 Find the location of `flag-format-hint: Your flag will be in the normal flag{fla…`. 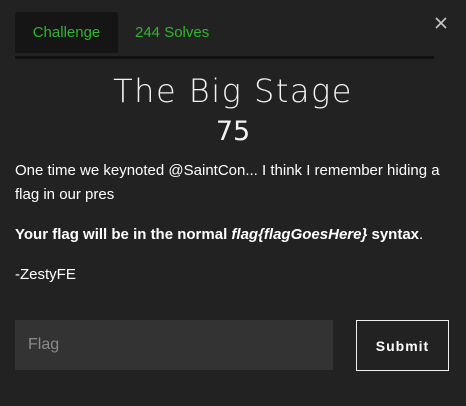

flag-format-hint: Your flag will be in the normal flag{fla… is located at coordinates (235, 235).